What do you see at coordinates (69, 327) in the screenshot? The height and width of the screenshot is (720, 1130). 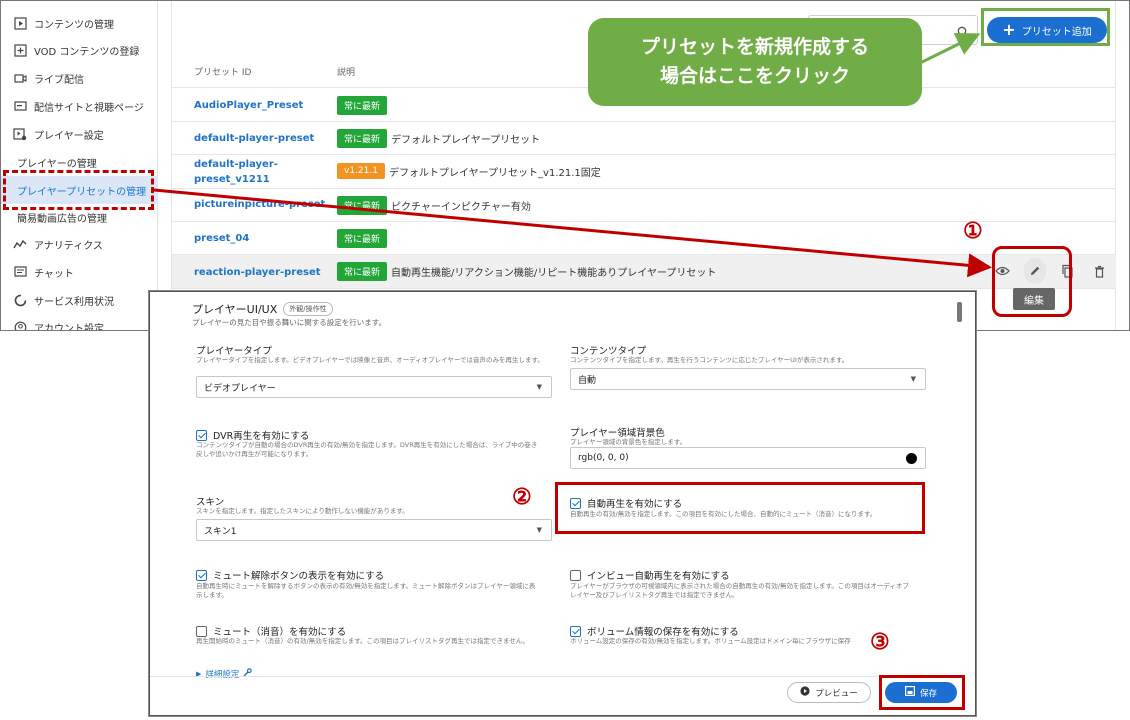 I see `sidebar-item-label: アカウント設定` at bounding box center [69, 327].